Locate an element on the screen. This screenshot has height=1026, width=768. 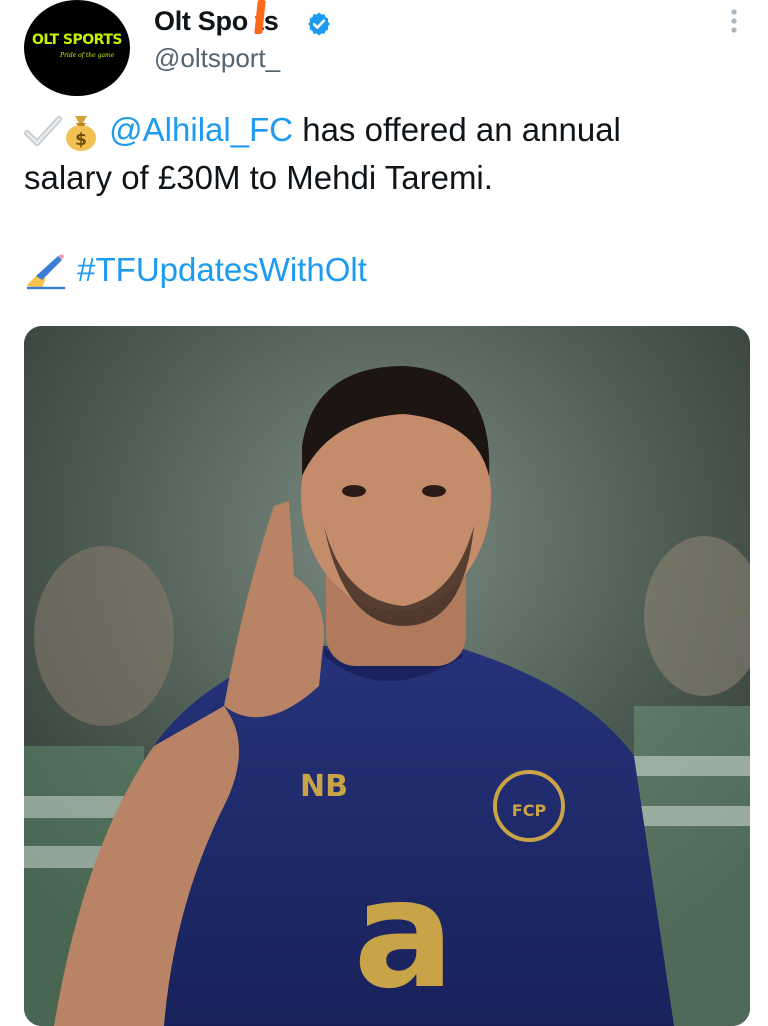
avatar-tagline: Pride of the game is located at coordinates (87, 55).